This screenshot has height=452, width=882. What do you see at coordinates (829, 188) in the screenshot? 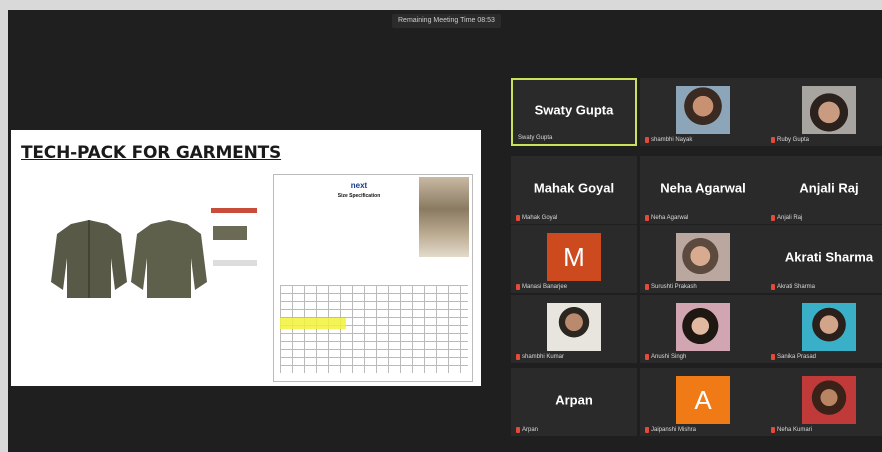
I see `participant-name: Anjali Raj` at bounding box center [829, 188].